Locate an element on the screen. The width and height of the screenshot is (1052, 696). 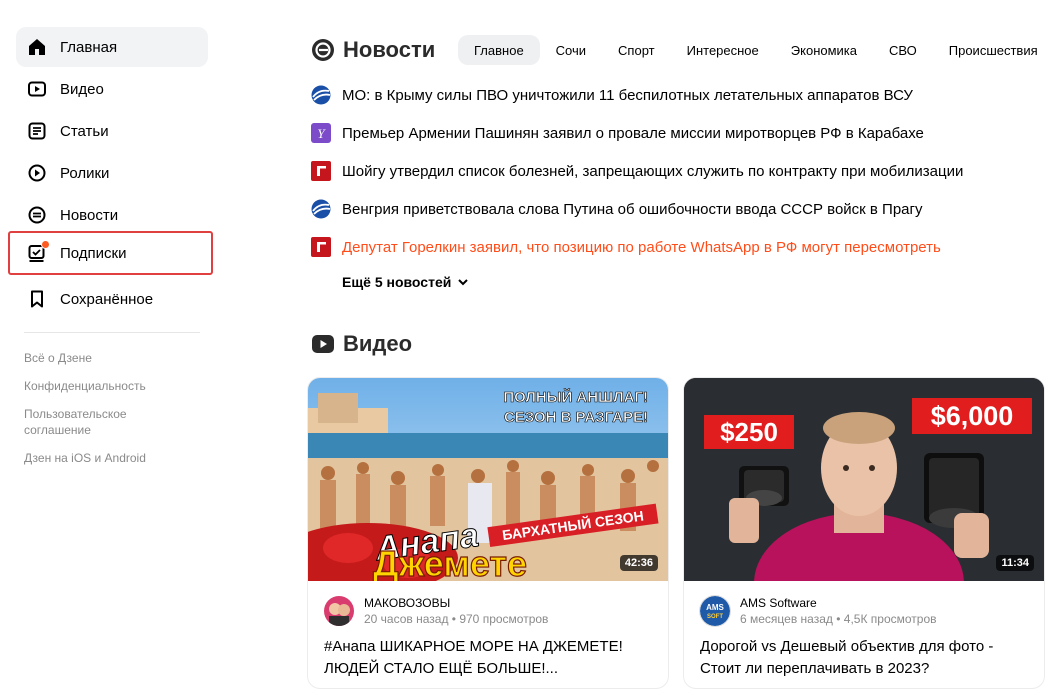
footer-link-apps: Дзен на iOS и Android is located at coordinates (99, 458).